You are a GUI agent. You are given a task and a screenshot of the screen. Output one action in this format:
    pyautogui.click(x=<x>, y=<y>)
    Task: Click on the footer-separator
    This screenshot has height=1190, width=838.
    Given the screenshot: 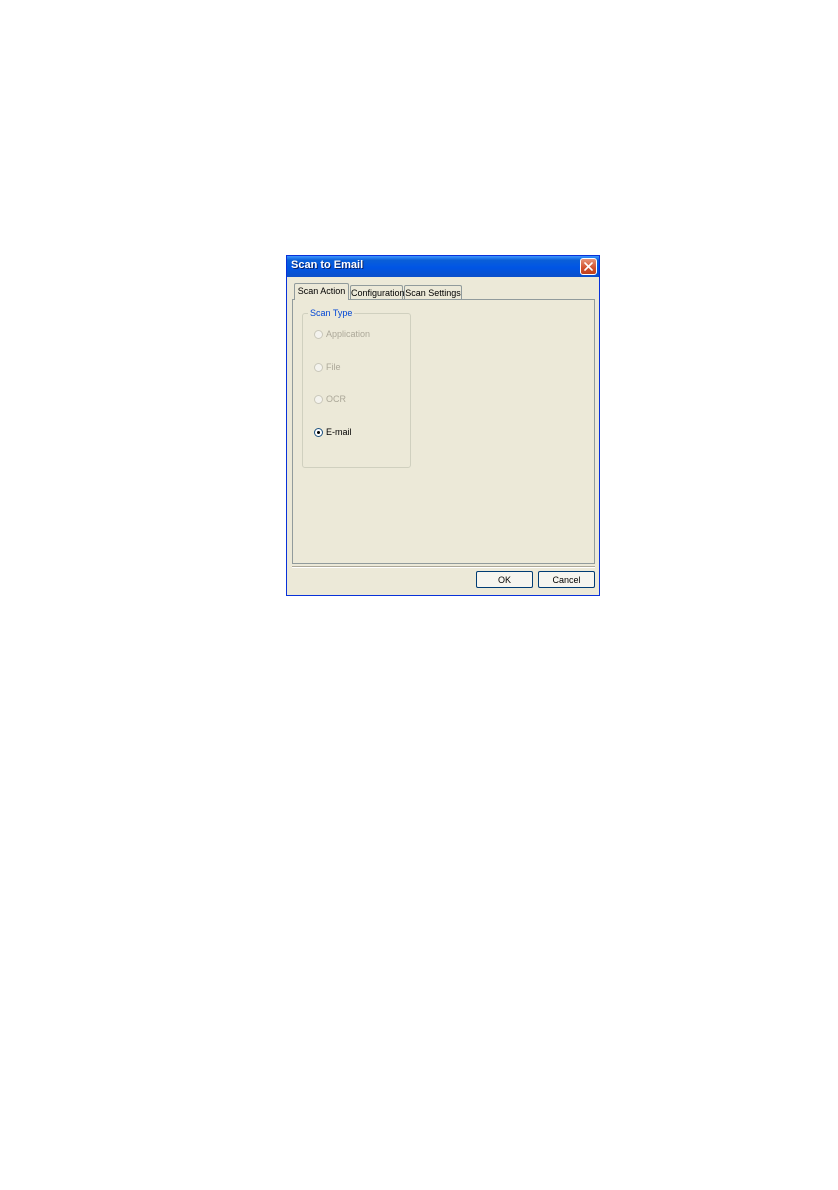 What is the action you would take?
    pyautogui.click(x=443, y=567)
    